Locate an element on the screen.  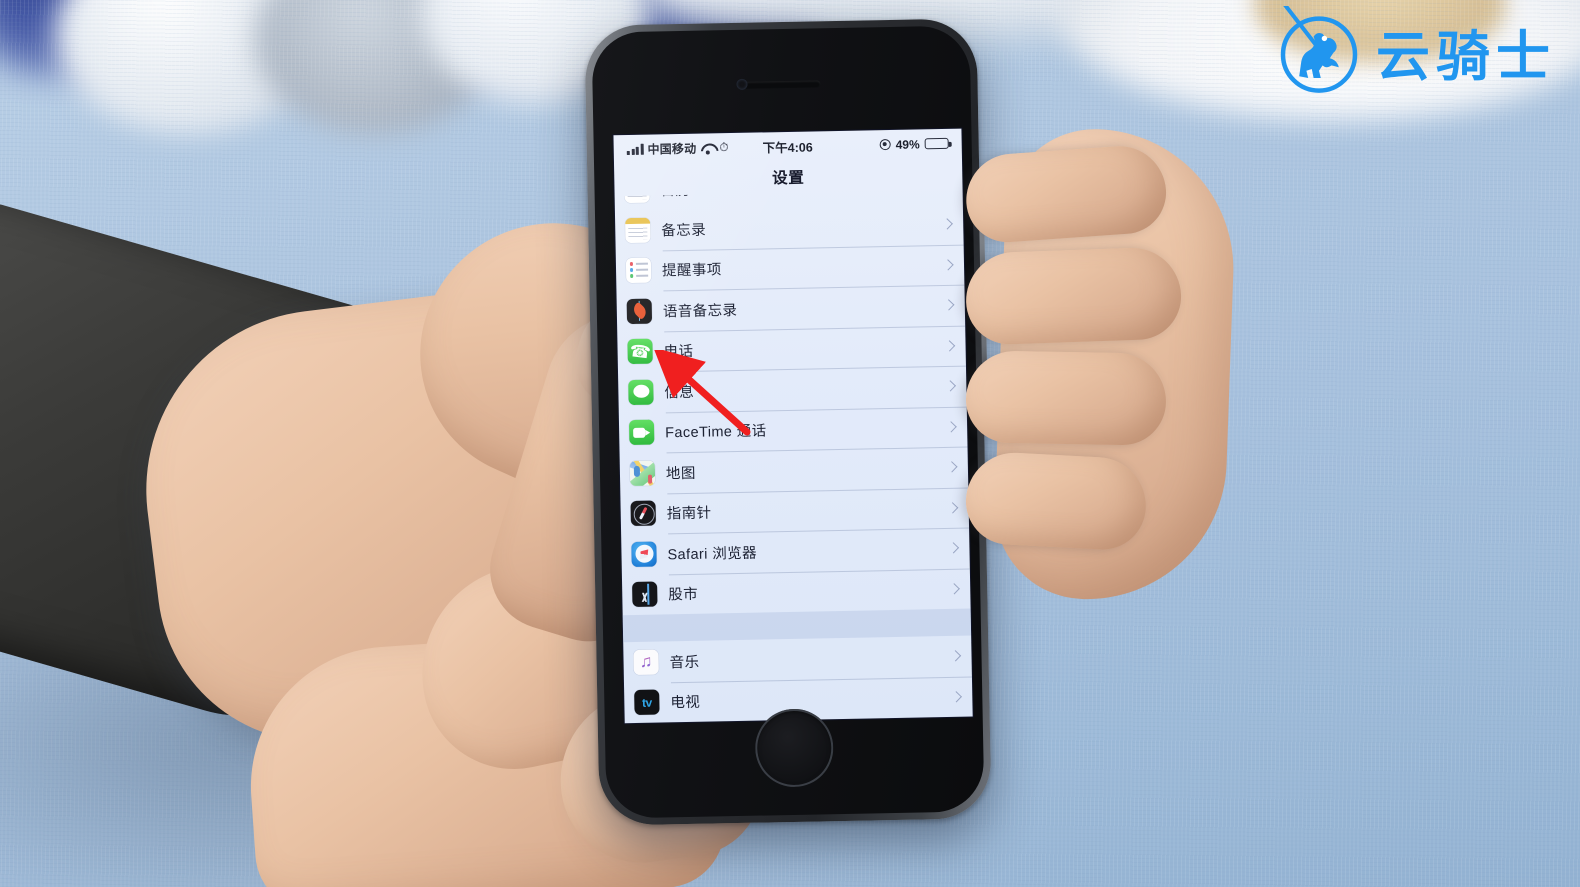
settings-row-备忘录: 备忘录 is located at coordinates (789, 227).